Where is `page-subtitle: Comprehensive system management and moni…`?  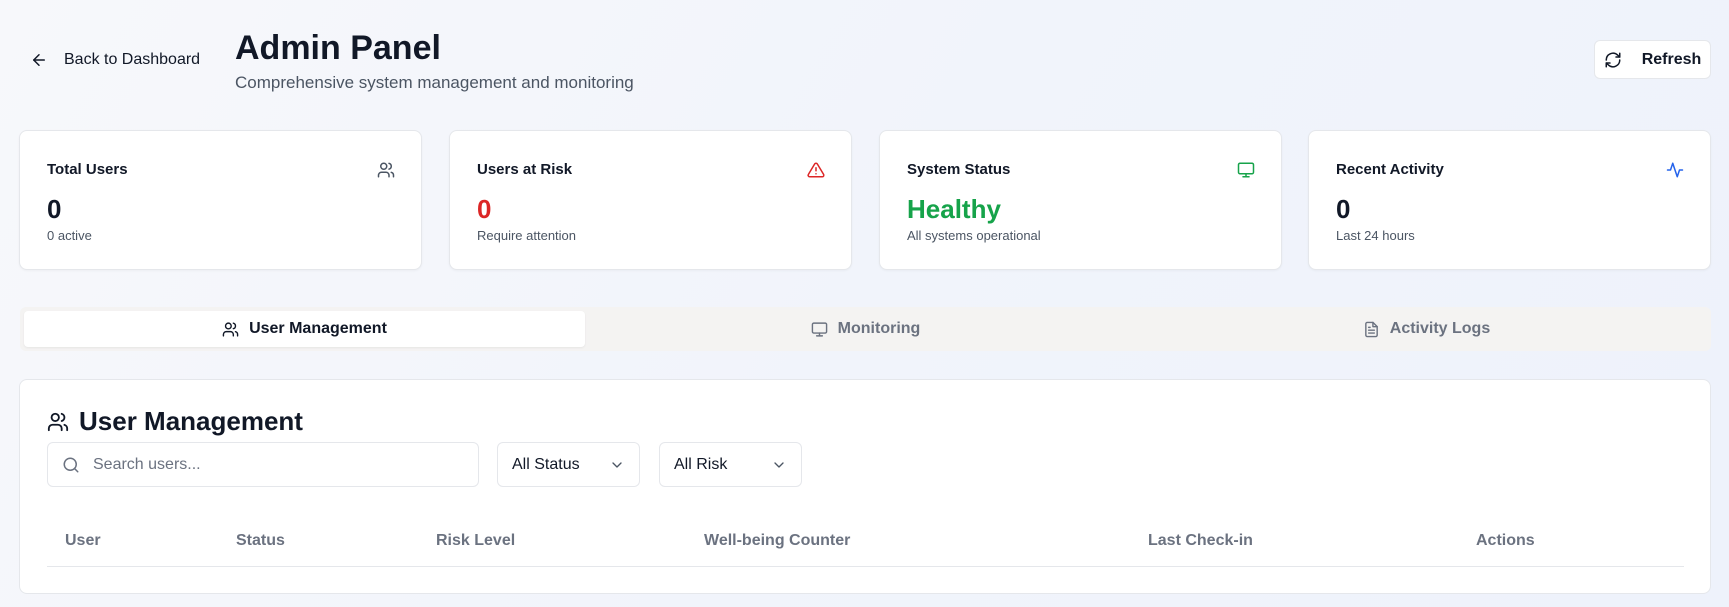
page-subtitle: Comprehensive system management and moni… is located at coordinates (434, 82).